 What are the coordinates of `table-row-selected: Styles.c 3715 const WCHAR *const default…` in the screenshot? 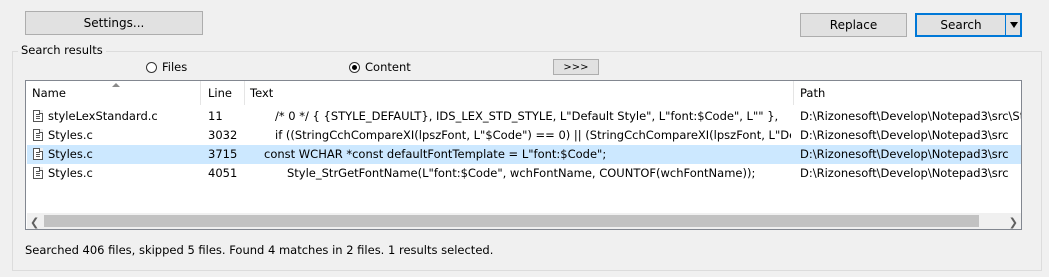 It's located at (524, 154).